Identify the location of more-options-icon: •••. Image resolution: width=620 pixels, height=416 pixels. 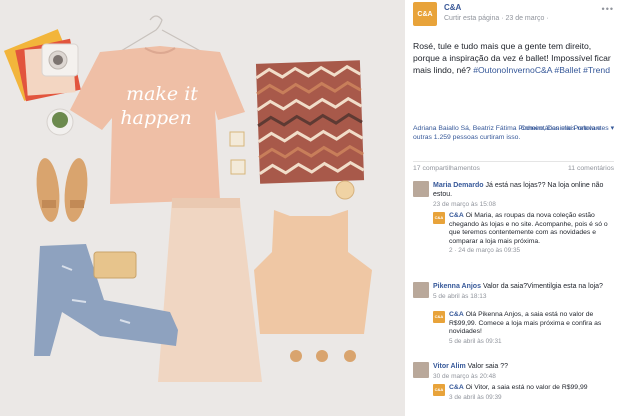
(608, 9).